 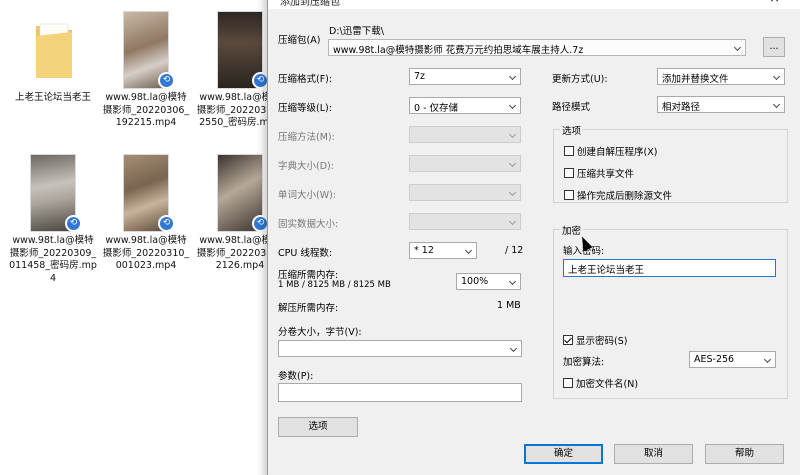 What do you see at coordinates (617, 152) in the screenshot?
I see `create-sfx-label: 创建自解压程序(X)` at bounding box center [617, 152].